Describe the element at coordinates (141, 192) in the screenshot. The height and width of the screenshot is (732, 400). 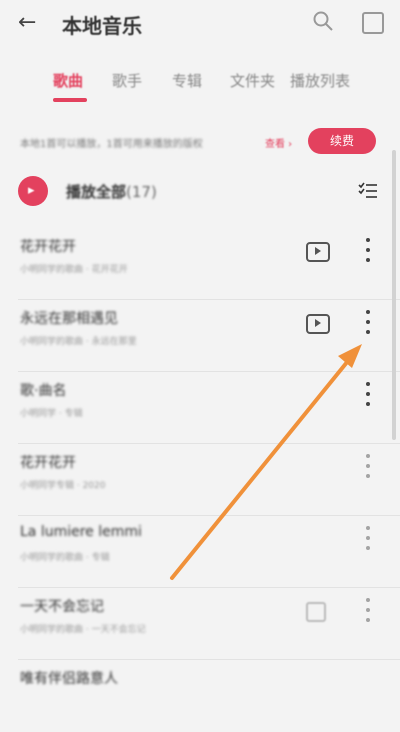
I see `song-count: (17)` at that location.